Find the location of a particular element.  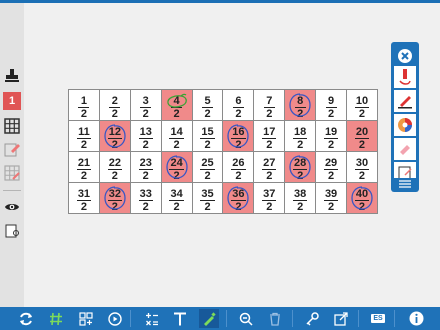

fraction-cell: 22 2 is located at coordinates (114, 167).